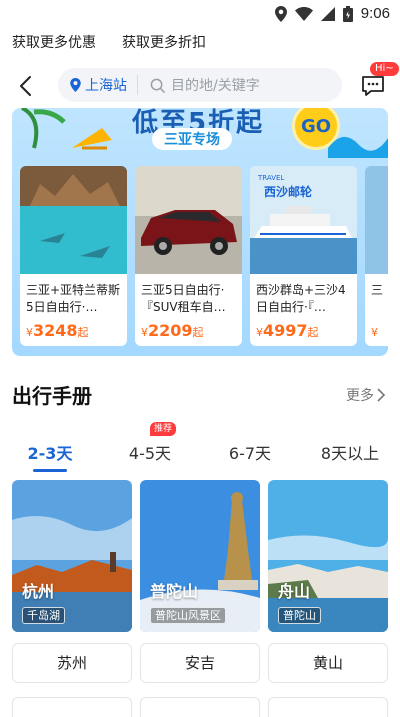 This screenshot has width=400, height=717. What do you see at coordinates (72, 663) in the screenshot?
I see `city-button-suzhou: 苏州` at bounding box center [72, 663].